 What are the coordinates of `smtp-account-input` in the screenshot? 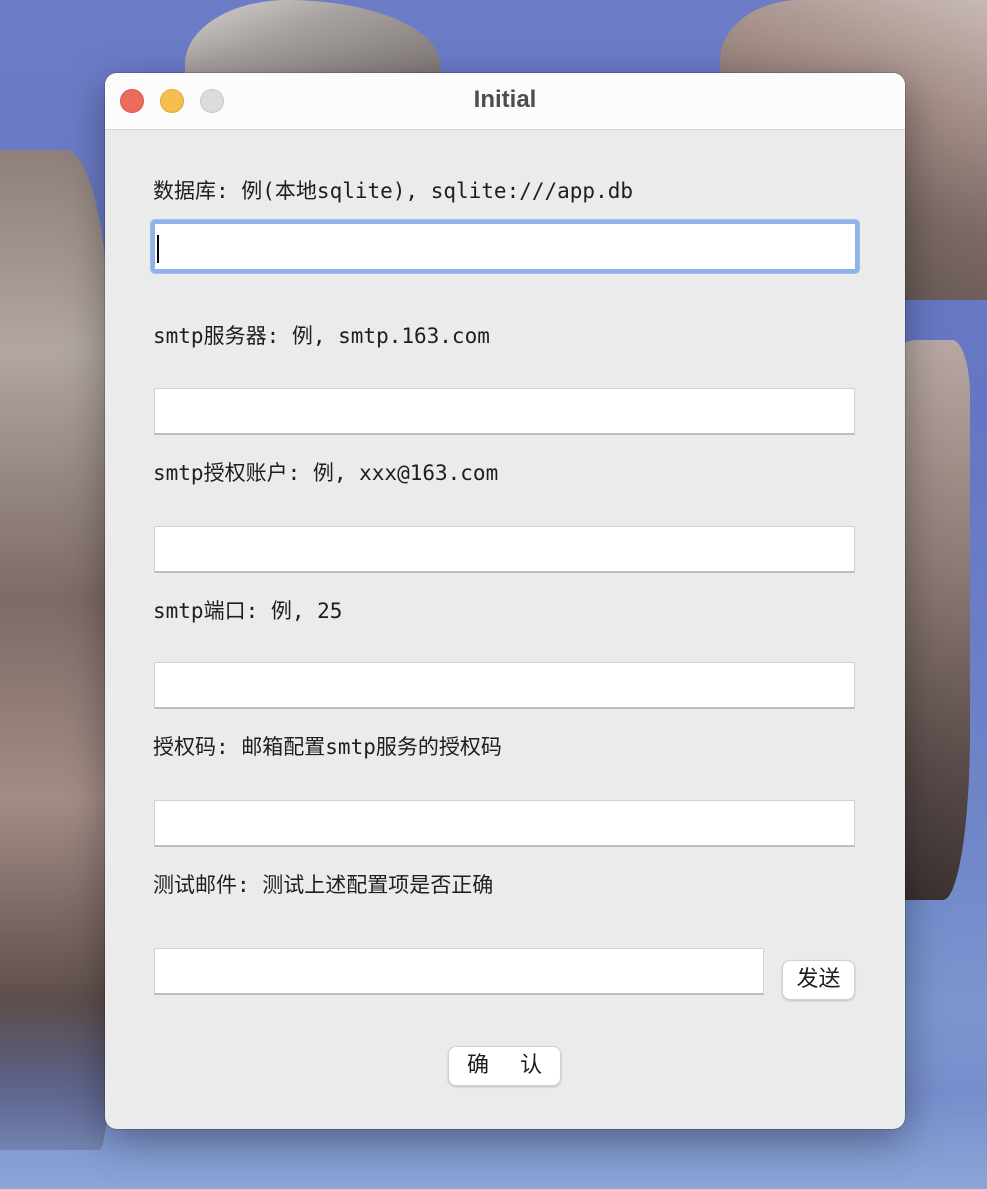 It's located at (504, 549).